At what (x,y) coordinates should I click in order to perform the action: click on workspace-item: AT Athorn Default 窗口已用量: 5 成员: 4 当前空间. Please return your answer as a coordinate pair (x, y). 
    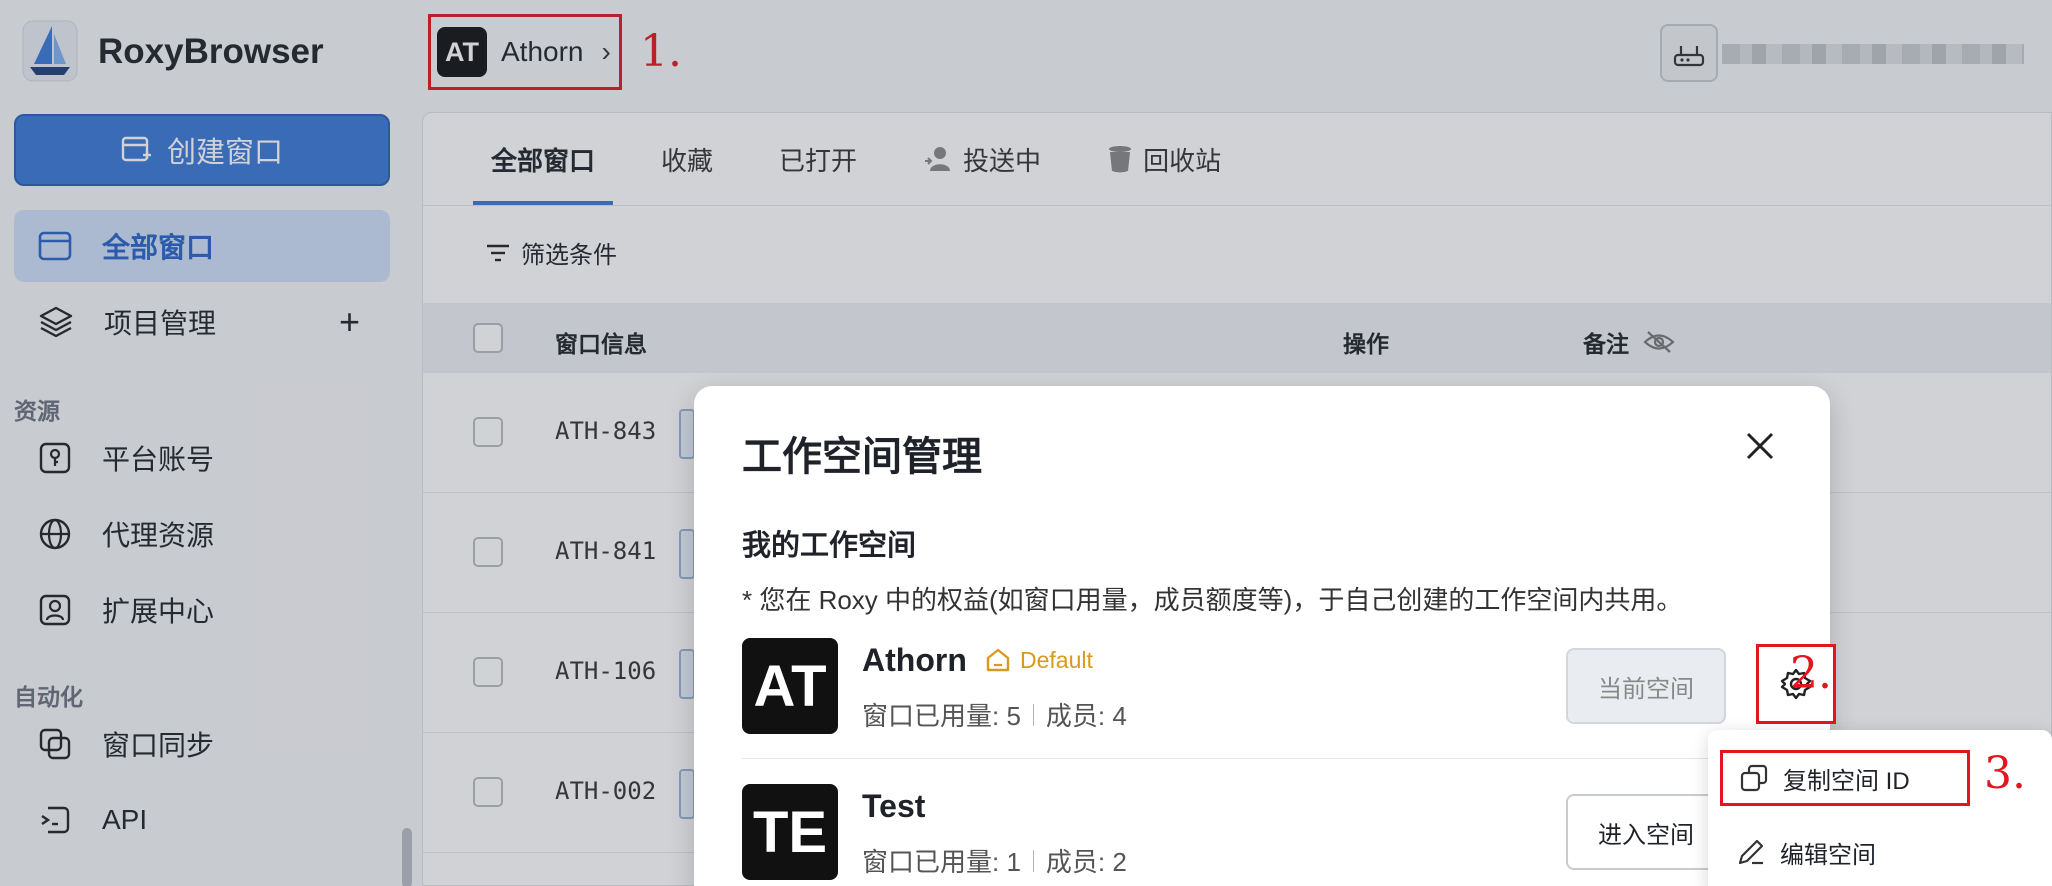
    Looking at the image, I should click on (1289, 708).